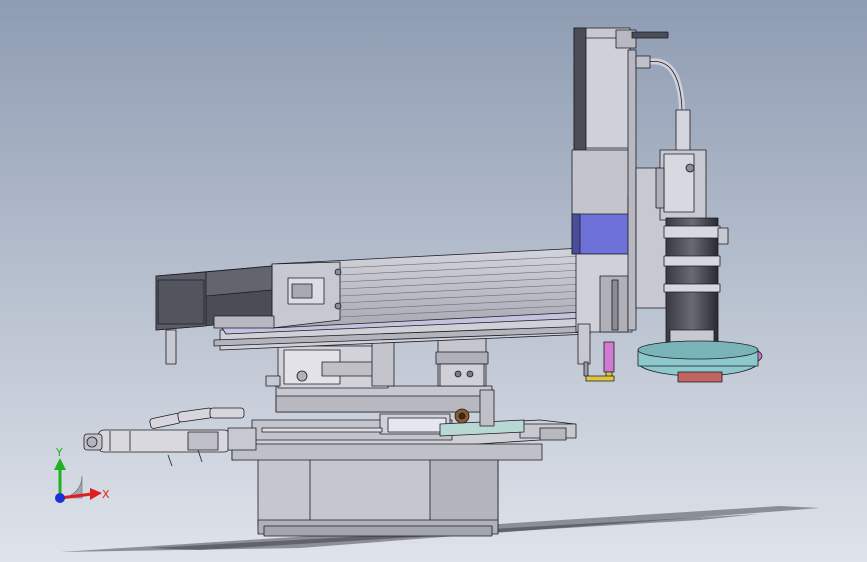  I want to click on base-block, so click(378, 496).